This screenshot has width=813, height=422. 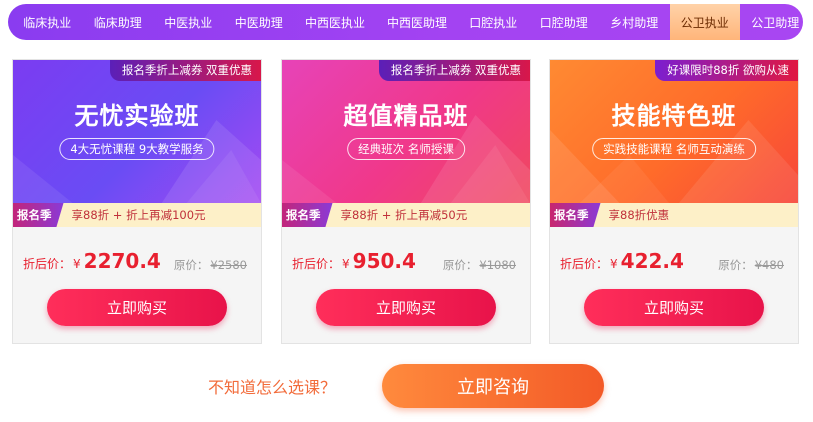 What do you see at coordinates (674, 116) in the screenshot?
I see `course-title: 技能特色班` at bounding box center [674, 116].